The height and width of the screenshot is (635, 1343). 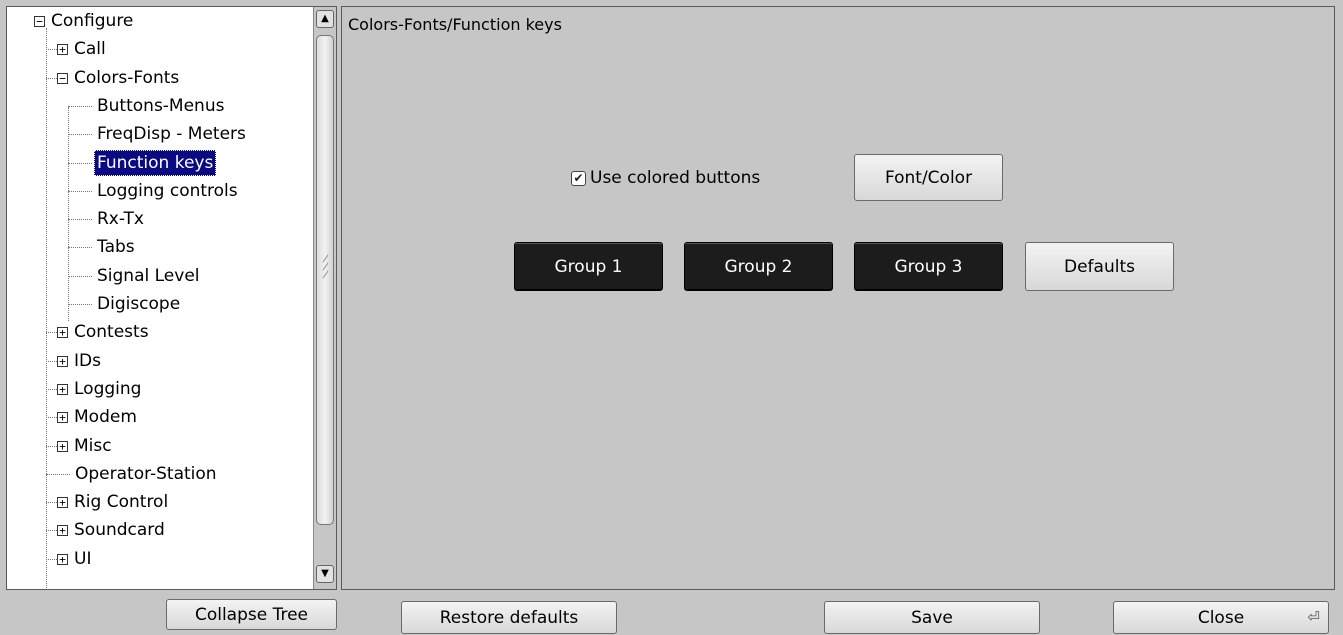 I want to click on tree-item: Misc, so click(x=93, y=446).